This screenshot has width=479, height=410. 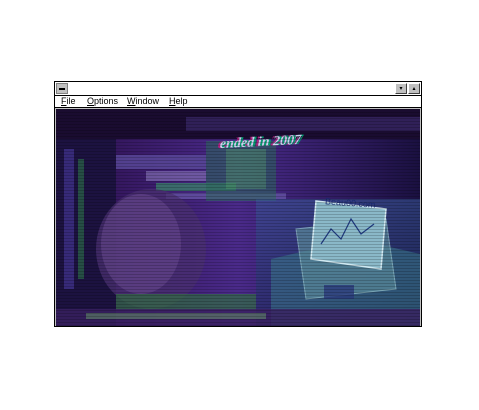 What do you see at coordinates (91, 101) in the screenshot?
I see `menu-options-hotkey: O` at bounding box center [91, 101].